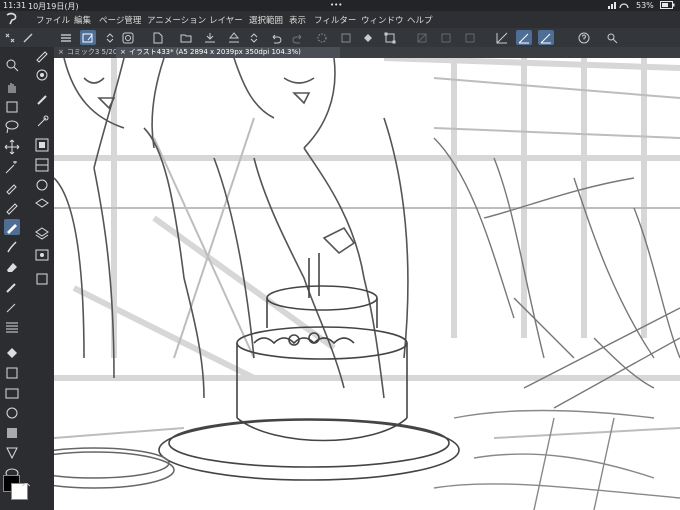  I want to click on color-wheel-icon, so click(42, 145).